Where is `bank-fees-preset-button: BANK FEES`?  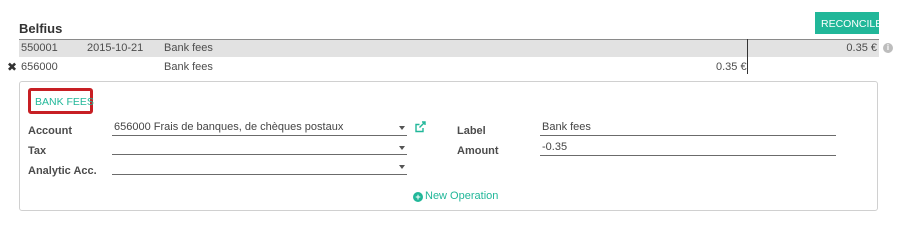 bank-fees-preset-button: BANK FEES is located at coordinates (64, 102).